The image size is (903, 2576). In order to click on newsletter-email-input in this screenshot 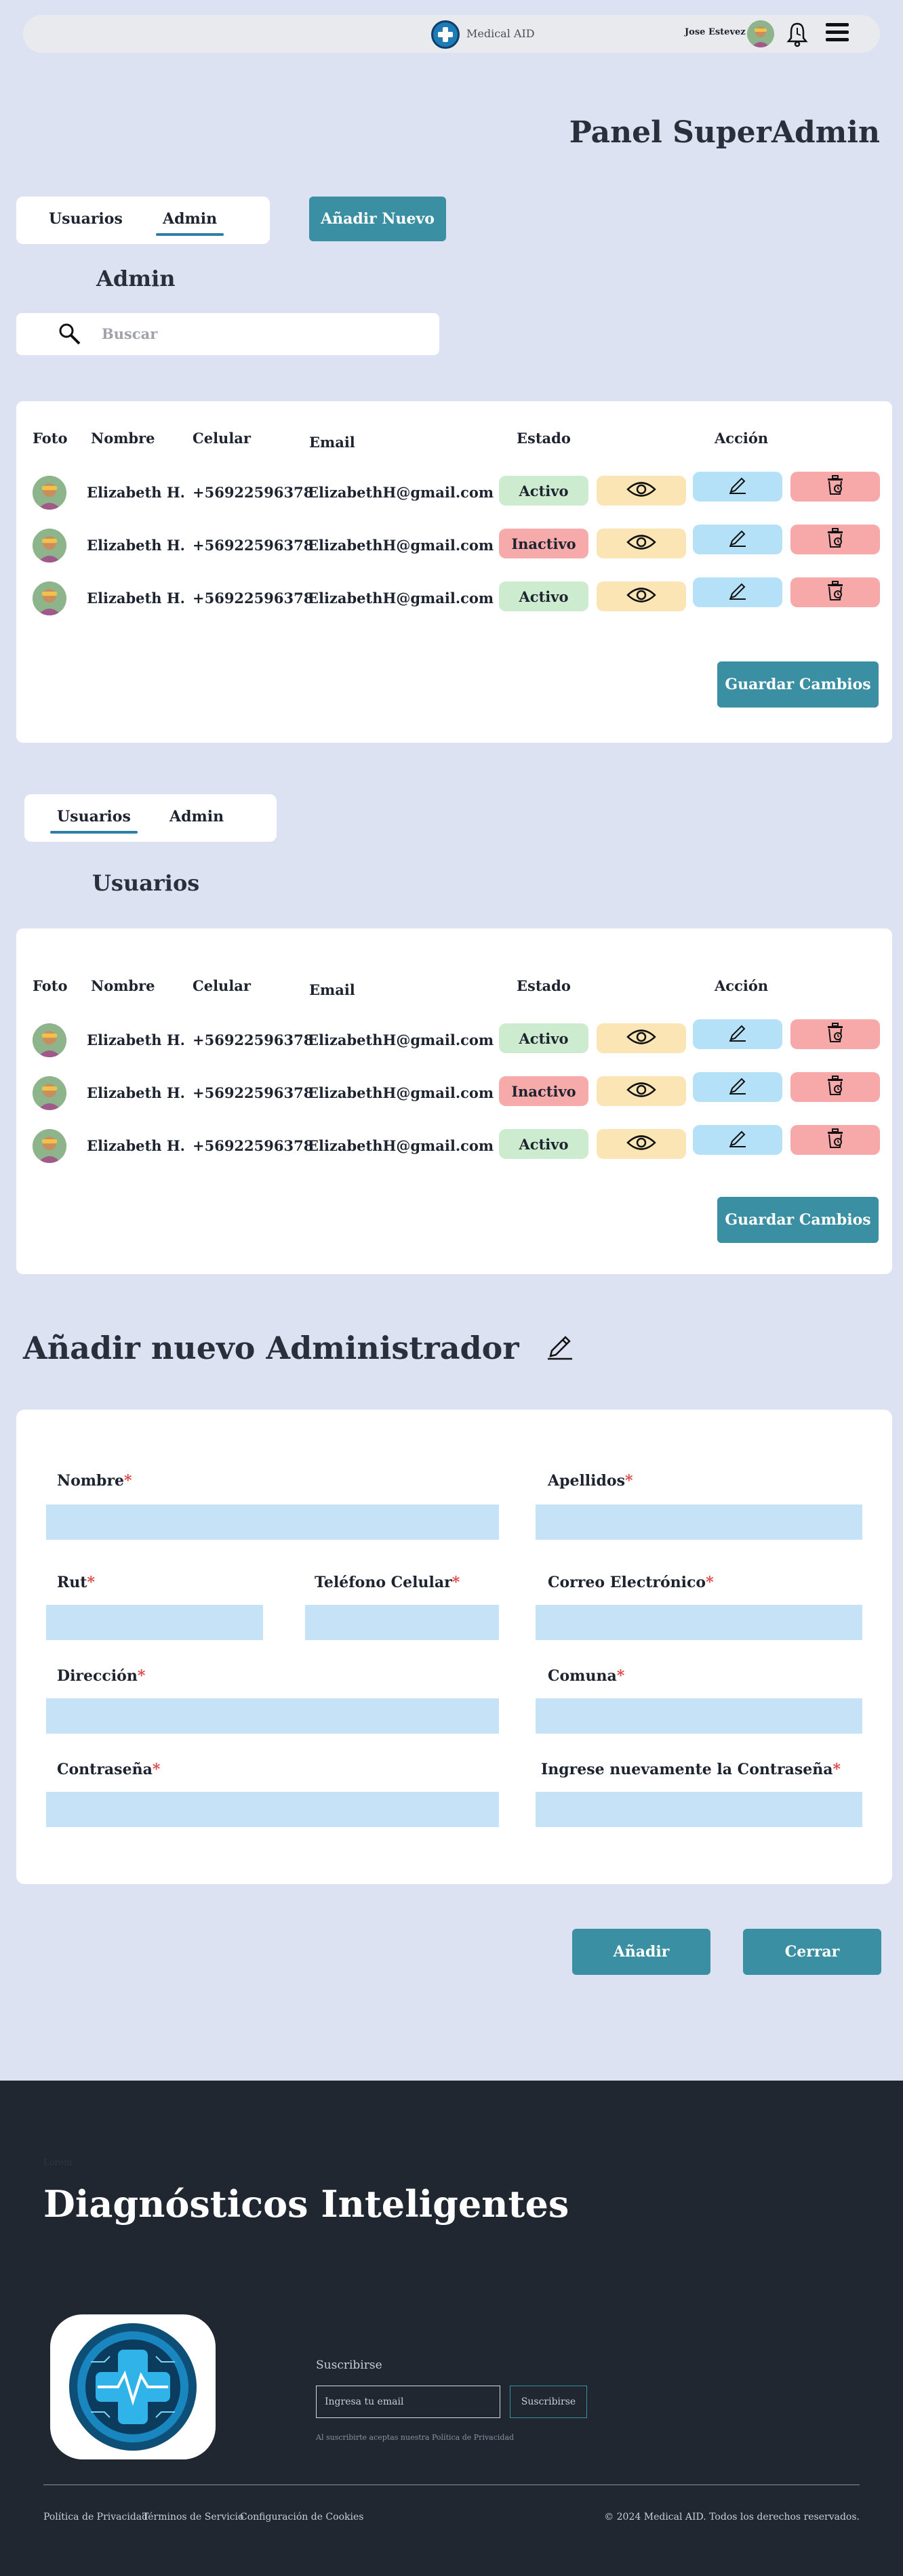, I will do `click(408, 2402)`.